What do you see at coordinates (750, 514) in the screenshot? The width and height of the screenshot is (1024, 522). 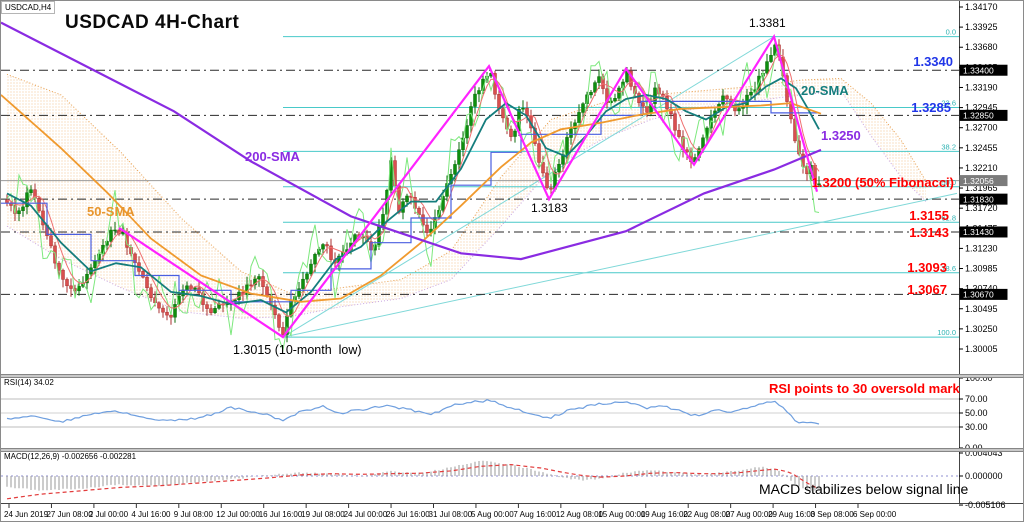 I see `time-tick-label: 27 Aug 00:00` at bounding box center [750, 514].